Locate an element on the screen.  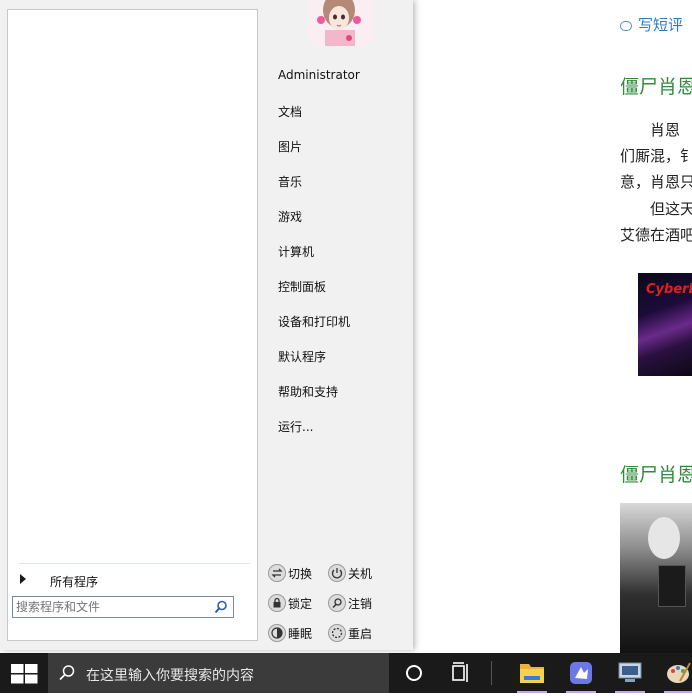
switch-user-icon is located at coordinates (277, 573).